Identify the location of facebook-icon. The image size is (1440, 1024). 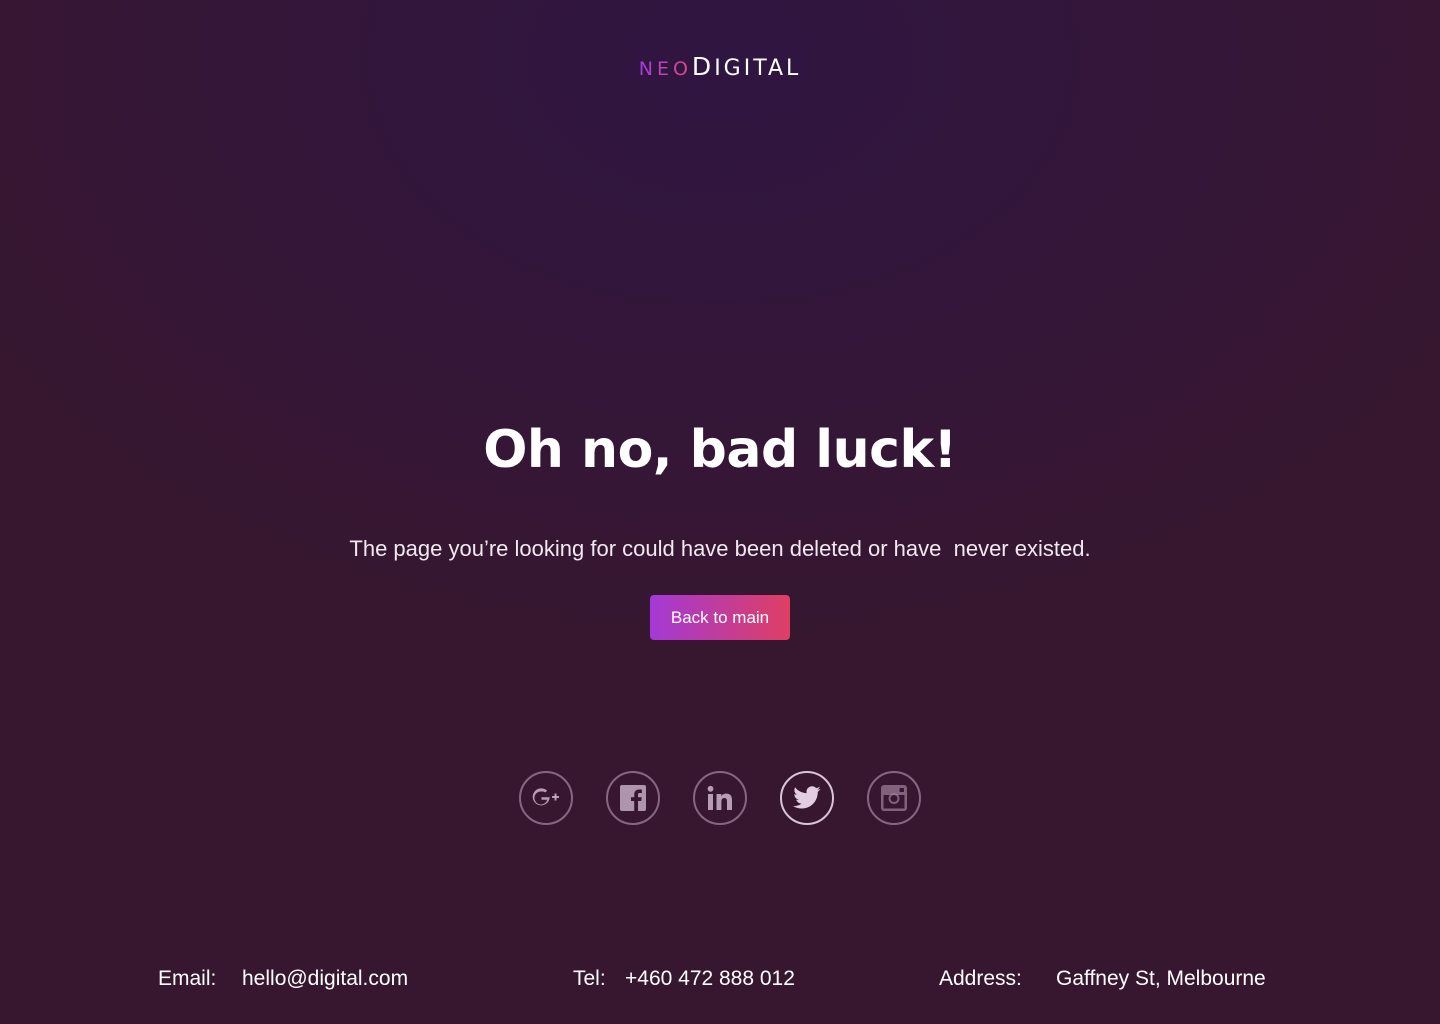
(633, 798).